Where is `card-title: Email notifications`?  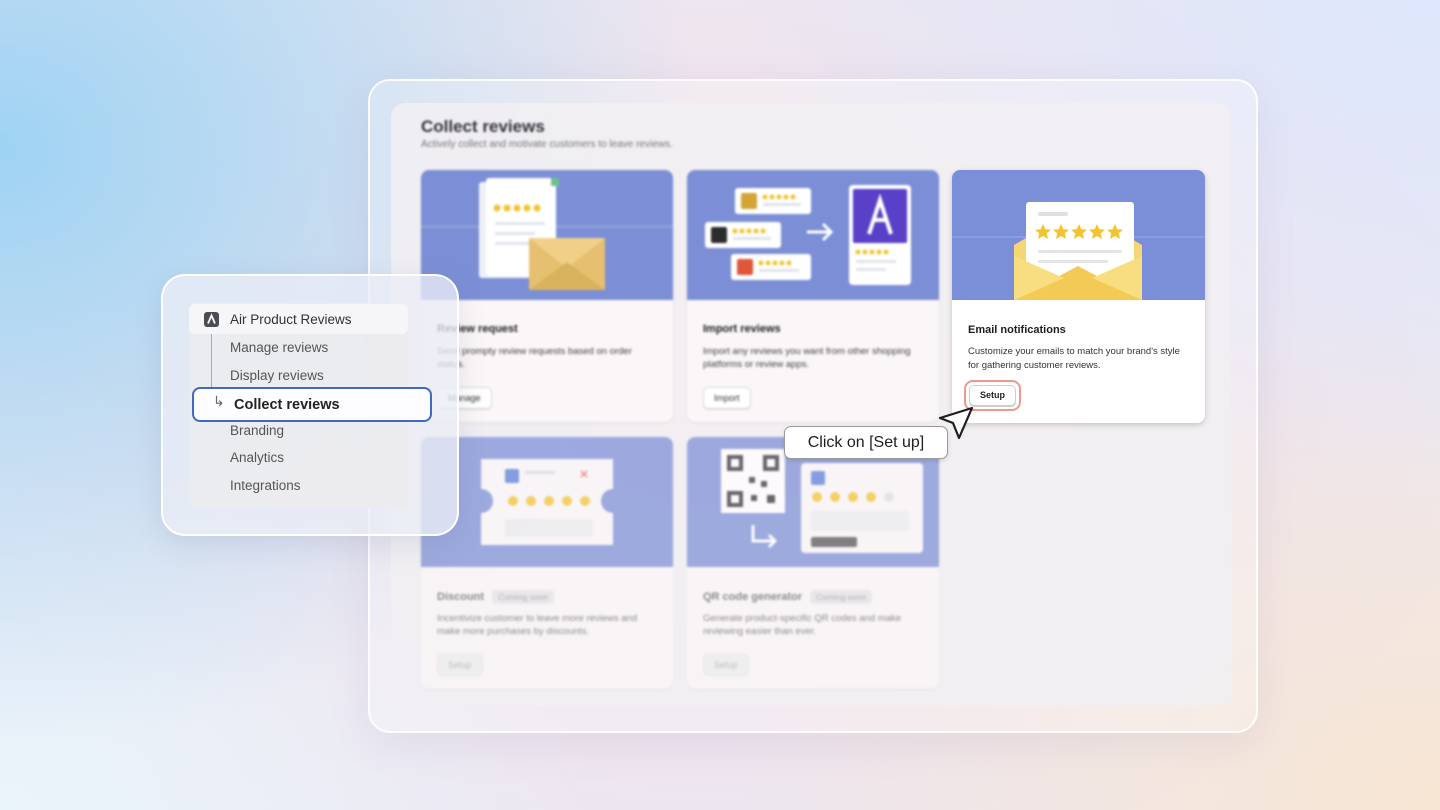 card-title: Email notifications is located at coordinates (1017, 330).